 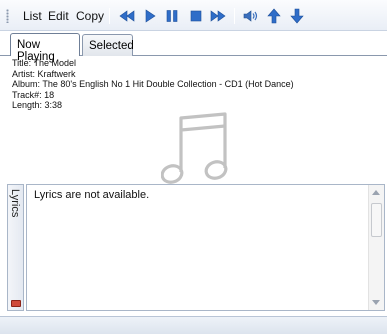 I want to click on fast-forward-button, so click(x=218, y=16).